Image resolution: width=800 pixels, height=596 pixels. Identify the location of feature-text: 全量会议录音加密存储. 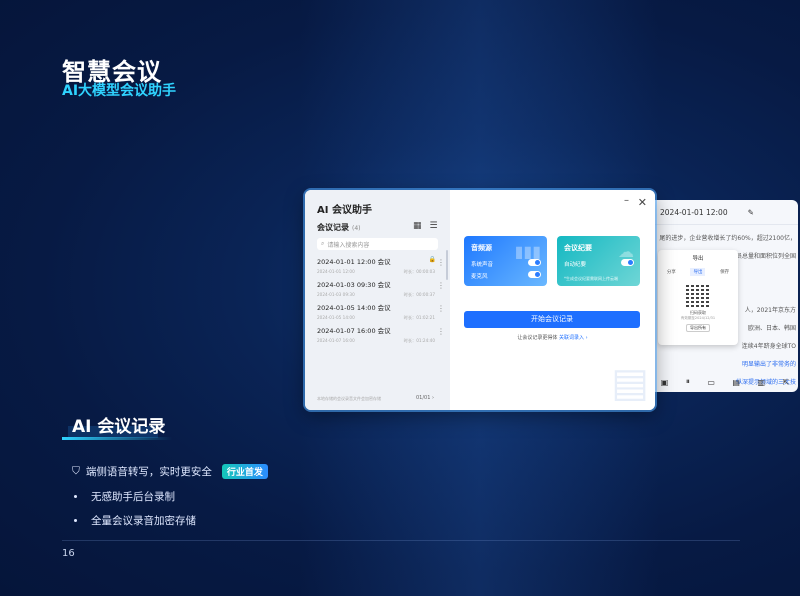
(143, 521).